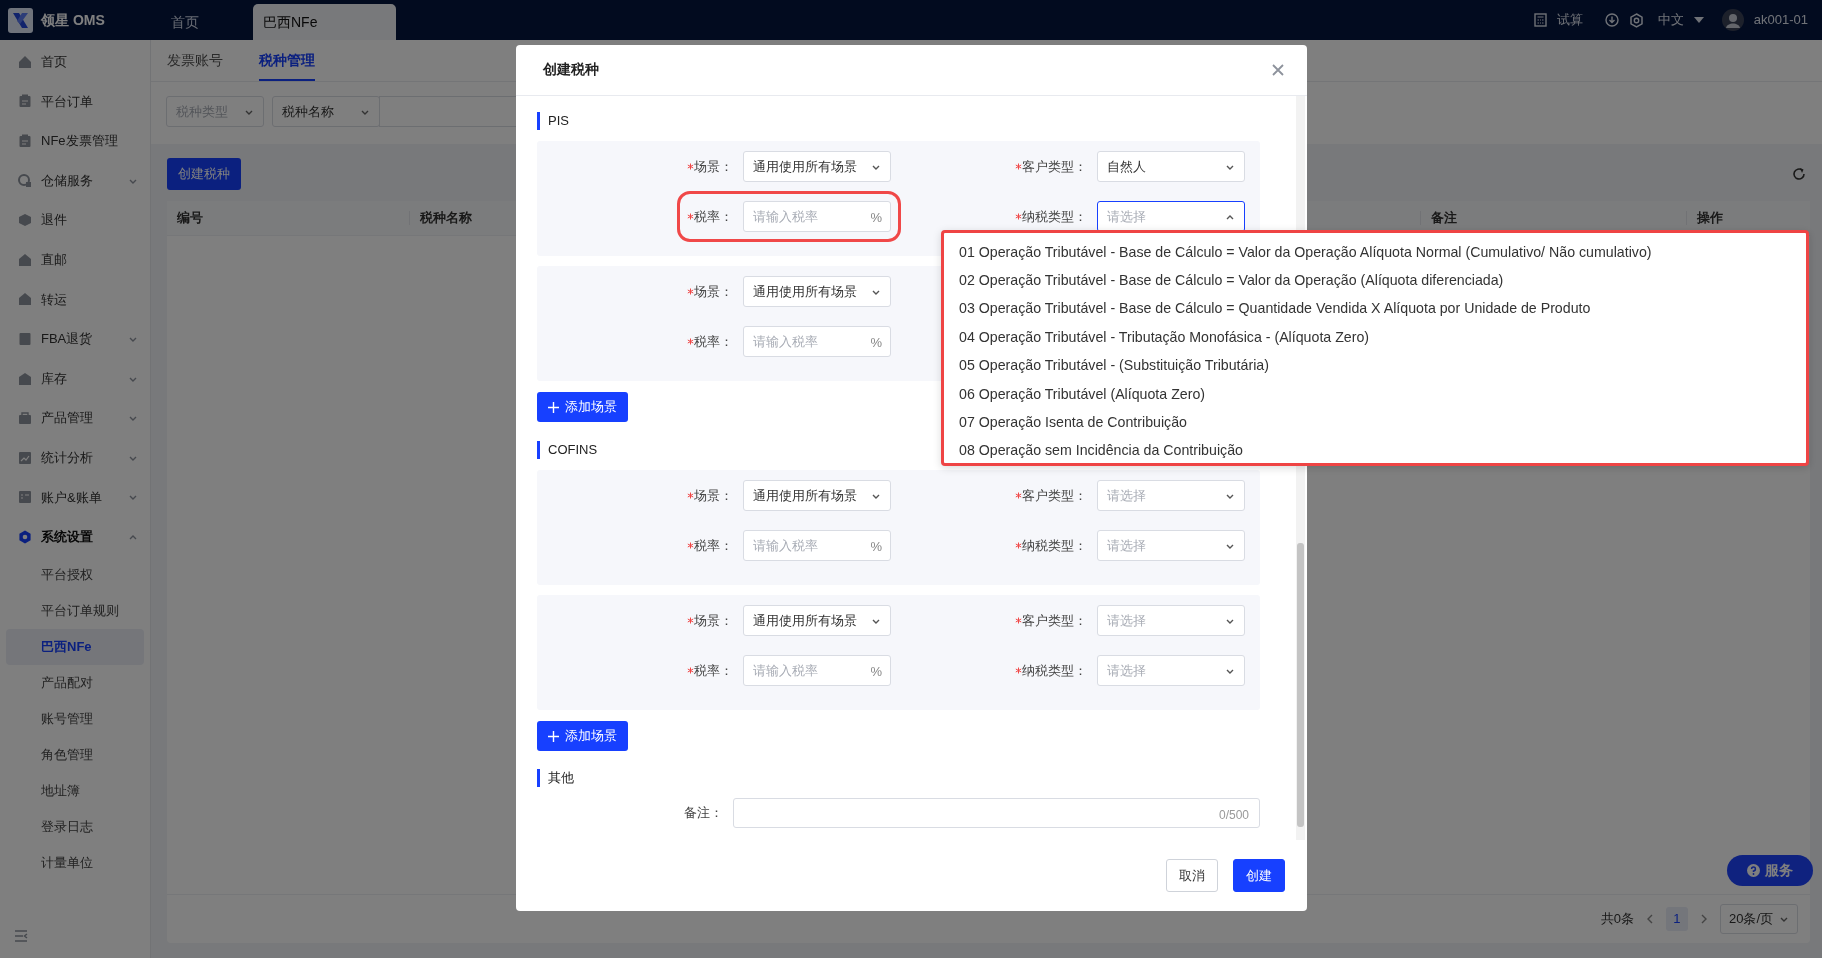 Image resolution: width=1822 pixels, height=958 pixels. Describe the element at coordinates (1171, 166) in the screenshot. I see `select-field: 自然人` at that location.